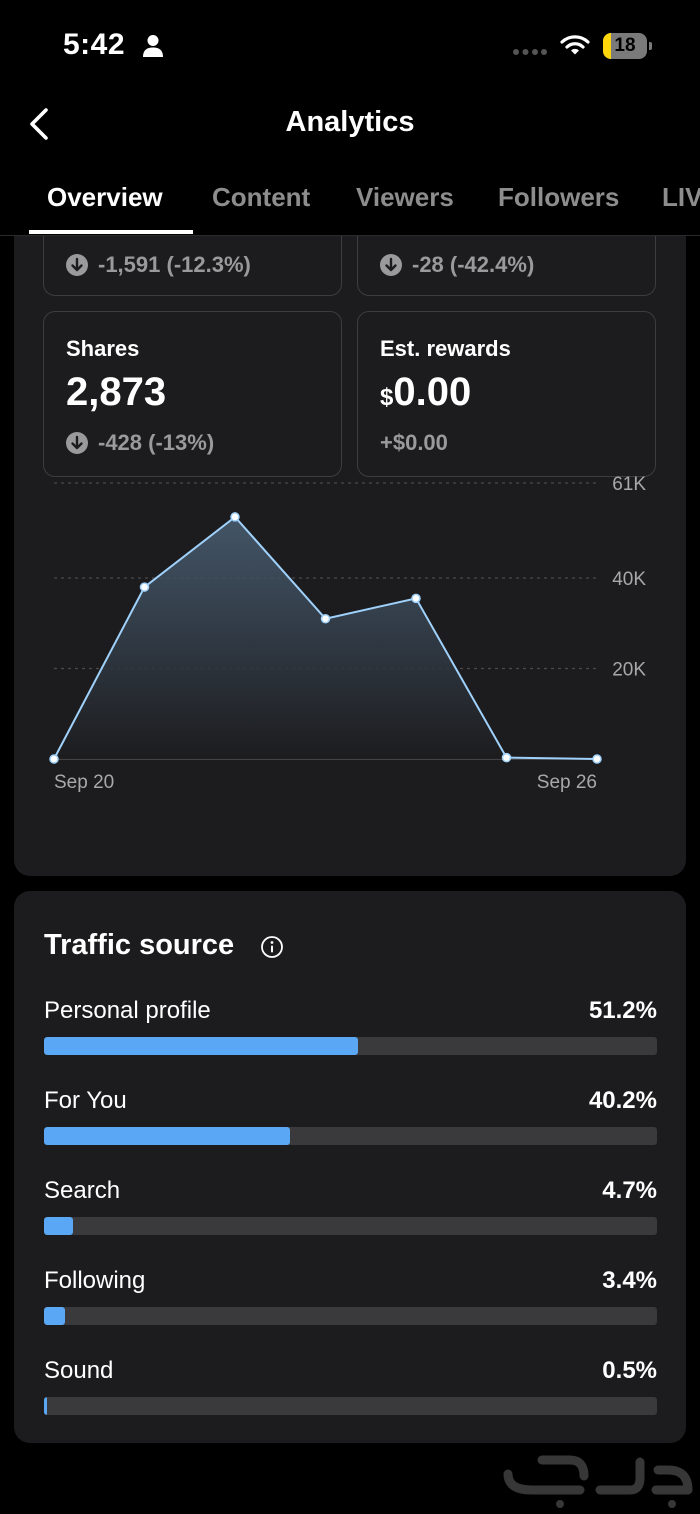 The height and width of the screenshot is (1514, 700). I want to click on y-tick-label: 20K, so click(629, 670).